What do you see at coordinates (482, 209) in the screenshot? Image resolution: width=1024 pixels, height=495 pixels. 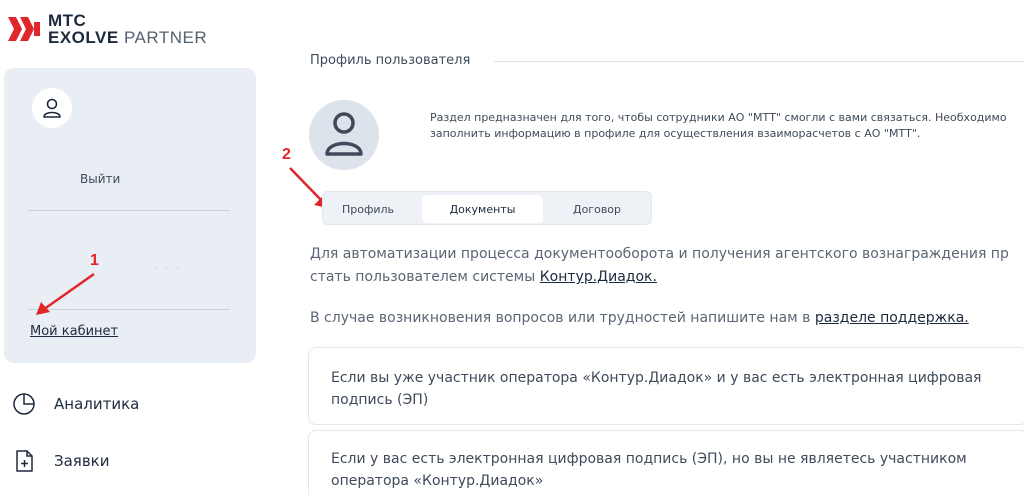 I see `tab-documents: Документы` at bounding box center [482, 209].